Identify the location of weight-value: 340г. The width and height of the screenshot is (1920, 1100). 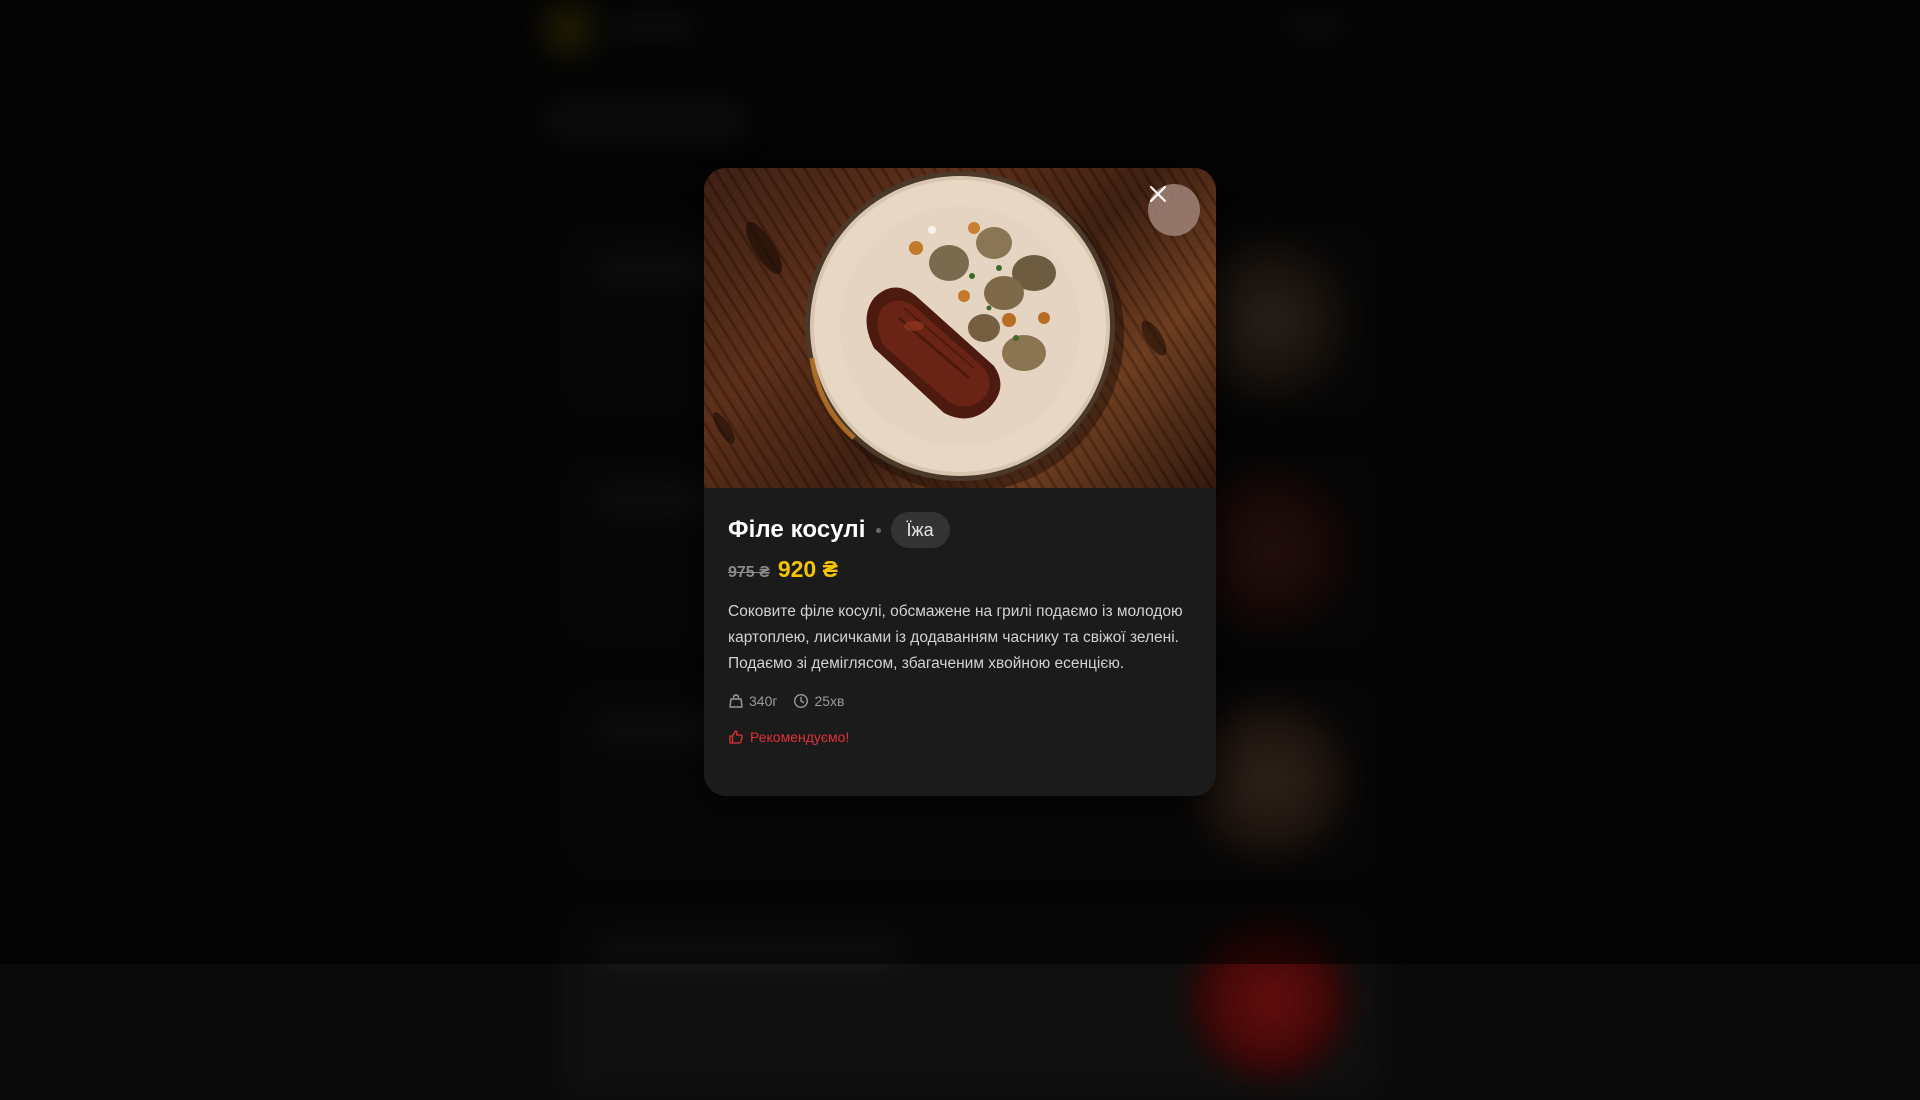
(763, 701).